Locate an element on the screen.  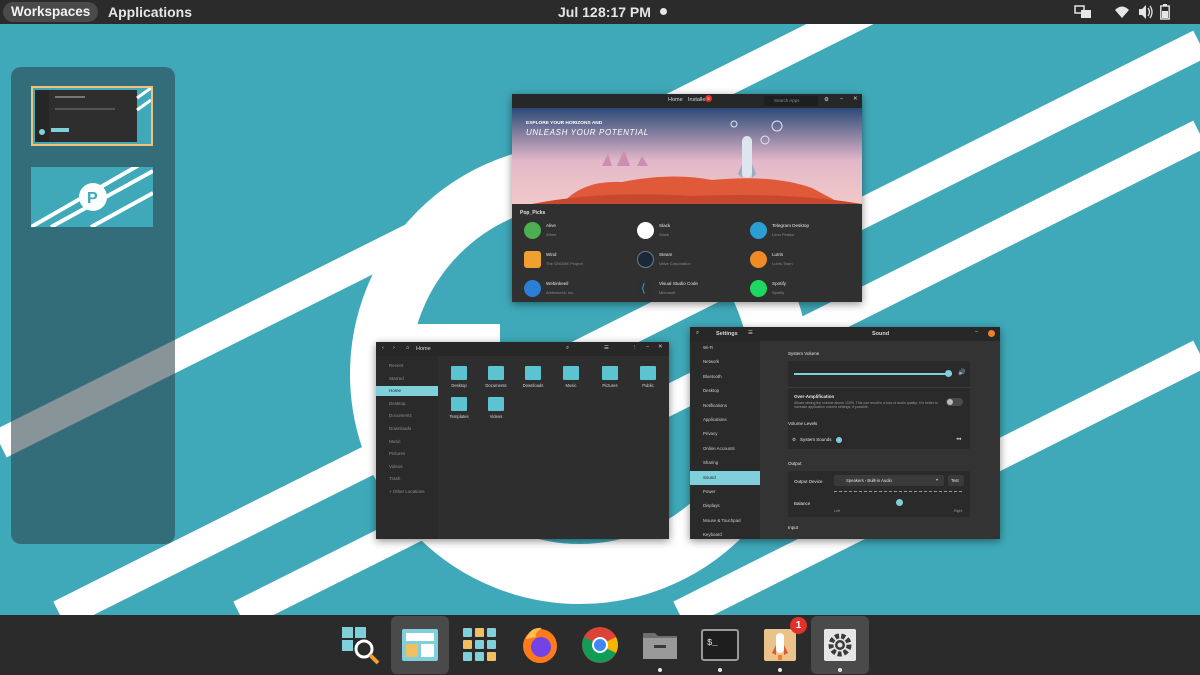
app-tile: Wind The GNOME Project is located at coordinates (578, 260).